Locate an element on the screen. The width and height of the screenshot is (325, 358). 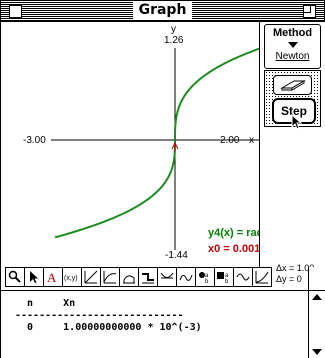
graph-curve-icon is located at coordinates (262, 277).